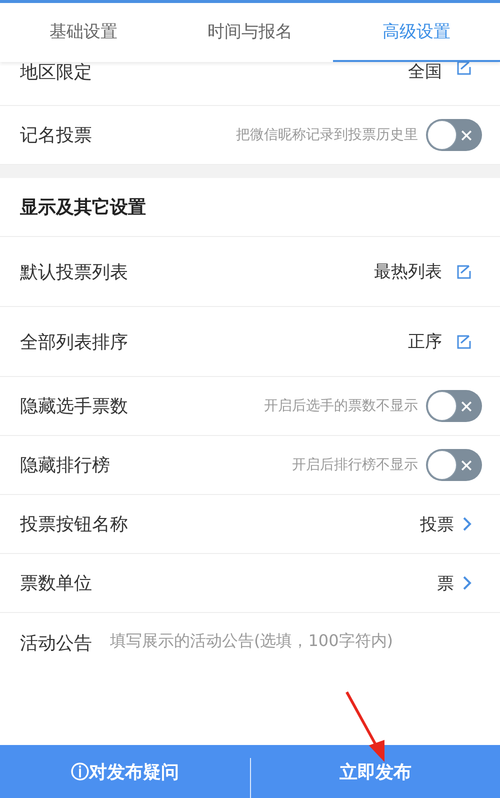 The height and width of the screenshot is (798, 500). Describe the element at coordinates (56, 583) in the screenshot. I see `setting-label: 票数单位` at that location.